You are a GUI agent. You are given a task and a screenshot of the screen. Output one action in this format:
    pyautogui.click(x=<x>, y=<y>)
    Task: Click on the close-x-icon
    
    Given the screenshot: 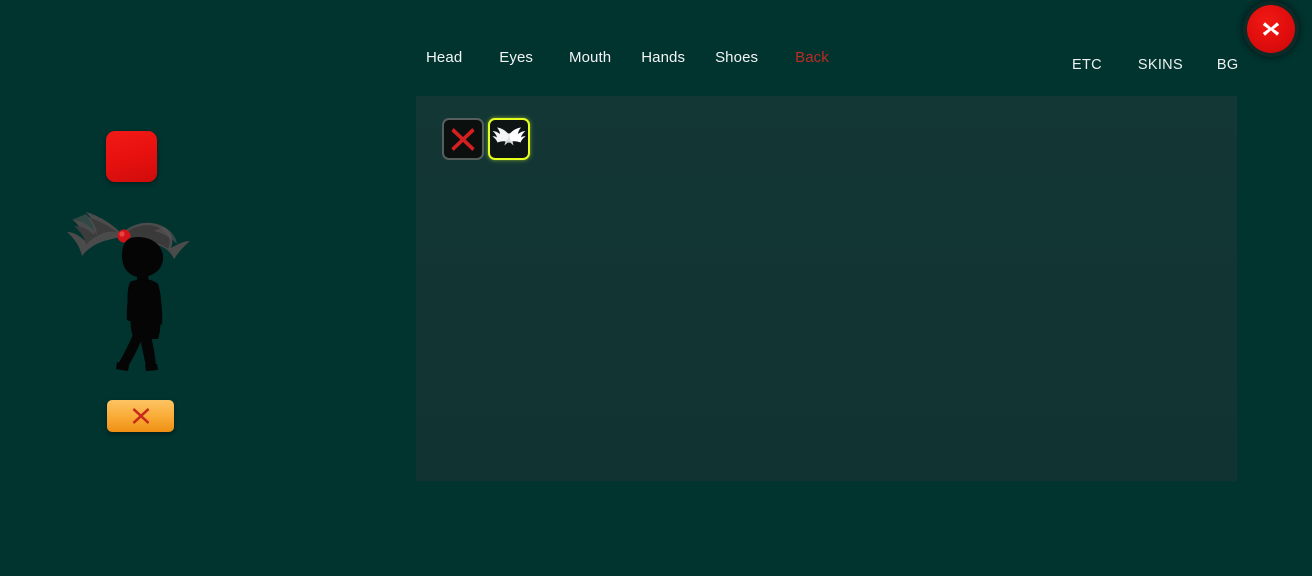 What is the action you would take?
    pyautogui.click(x=1271, y=29)
    